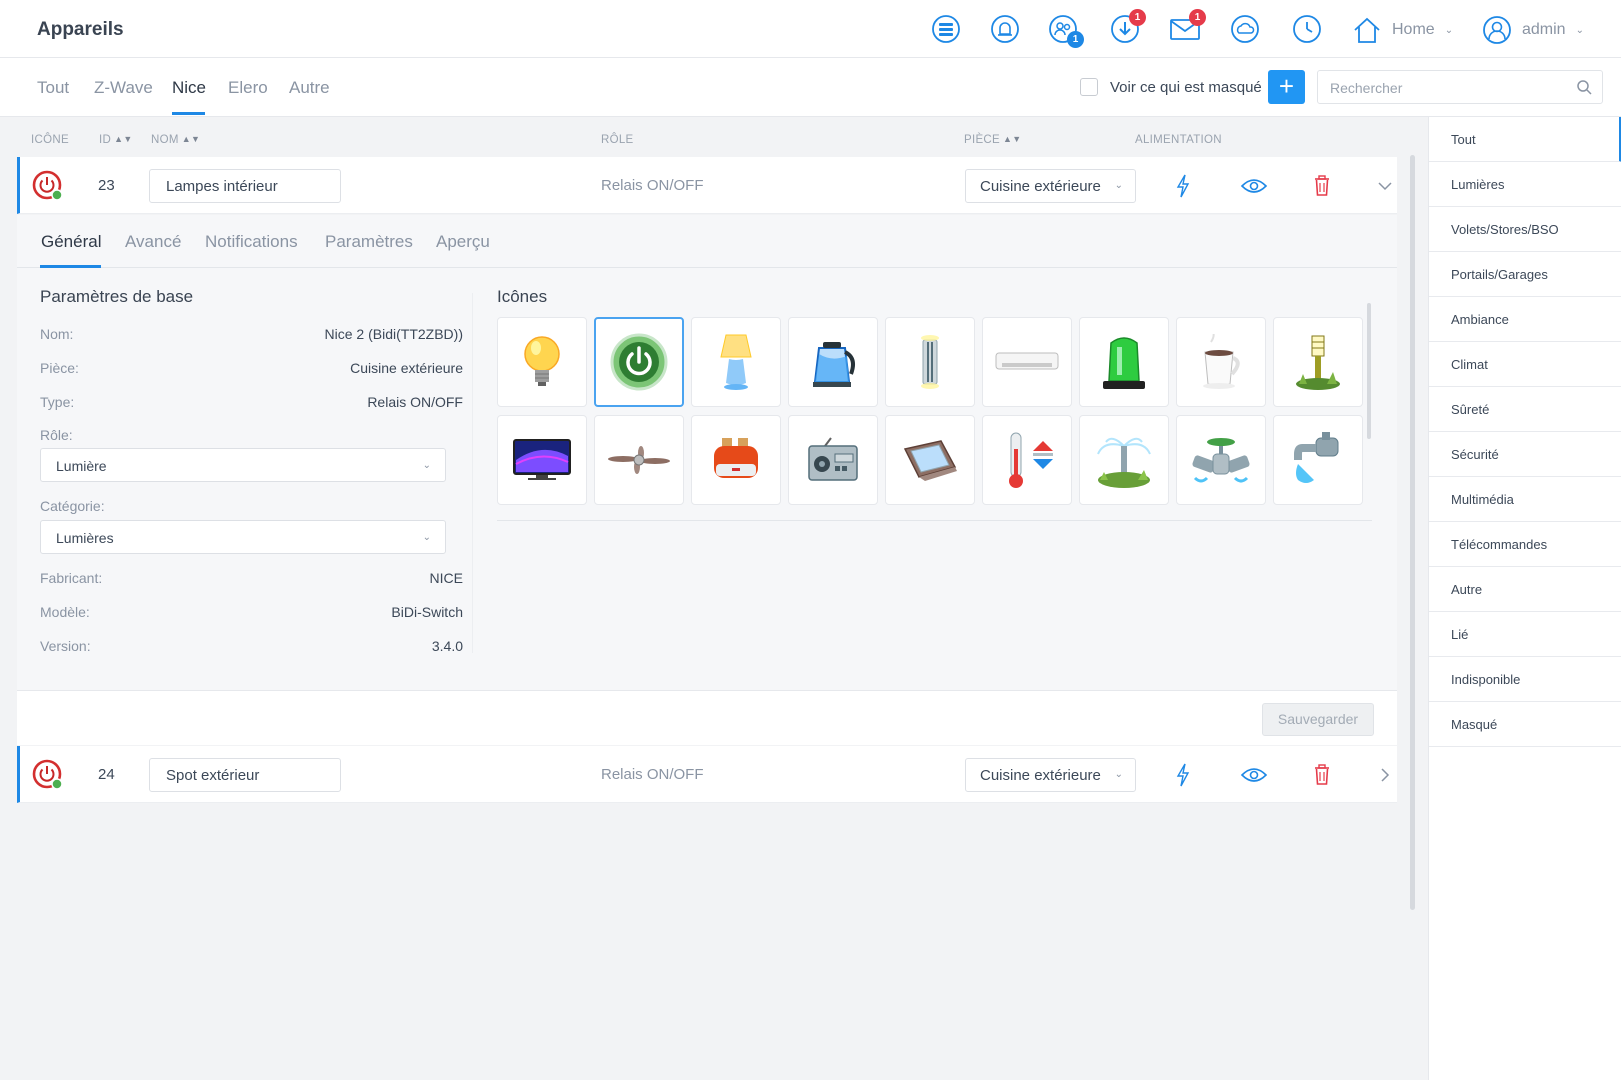  I want to click on weather-icon, so click(1245, 29).